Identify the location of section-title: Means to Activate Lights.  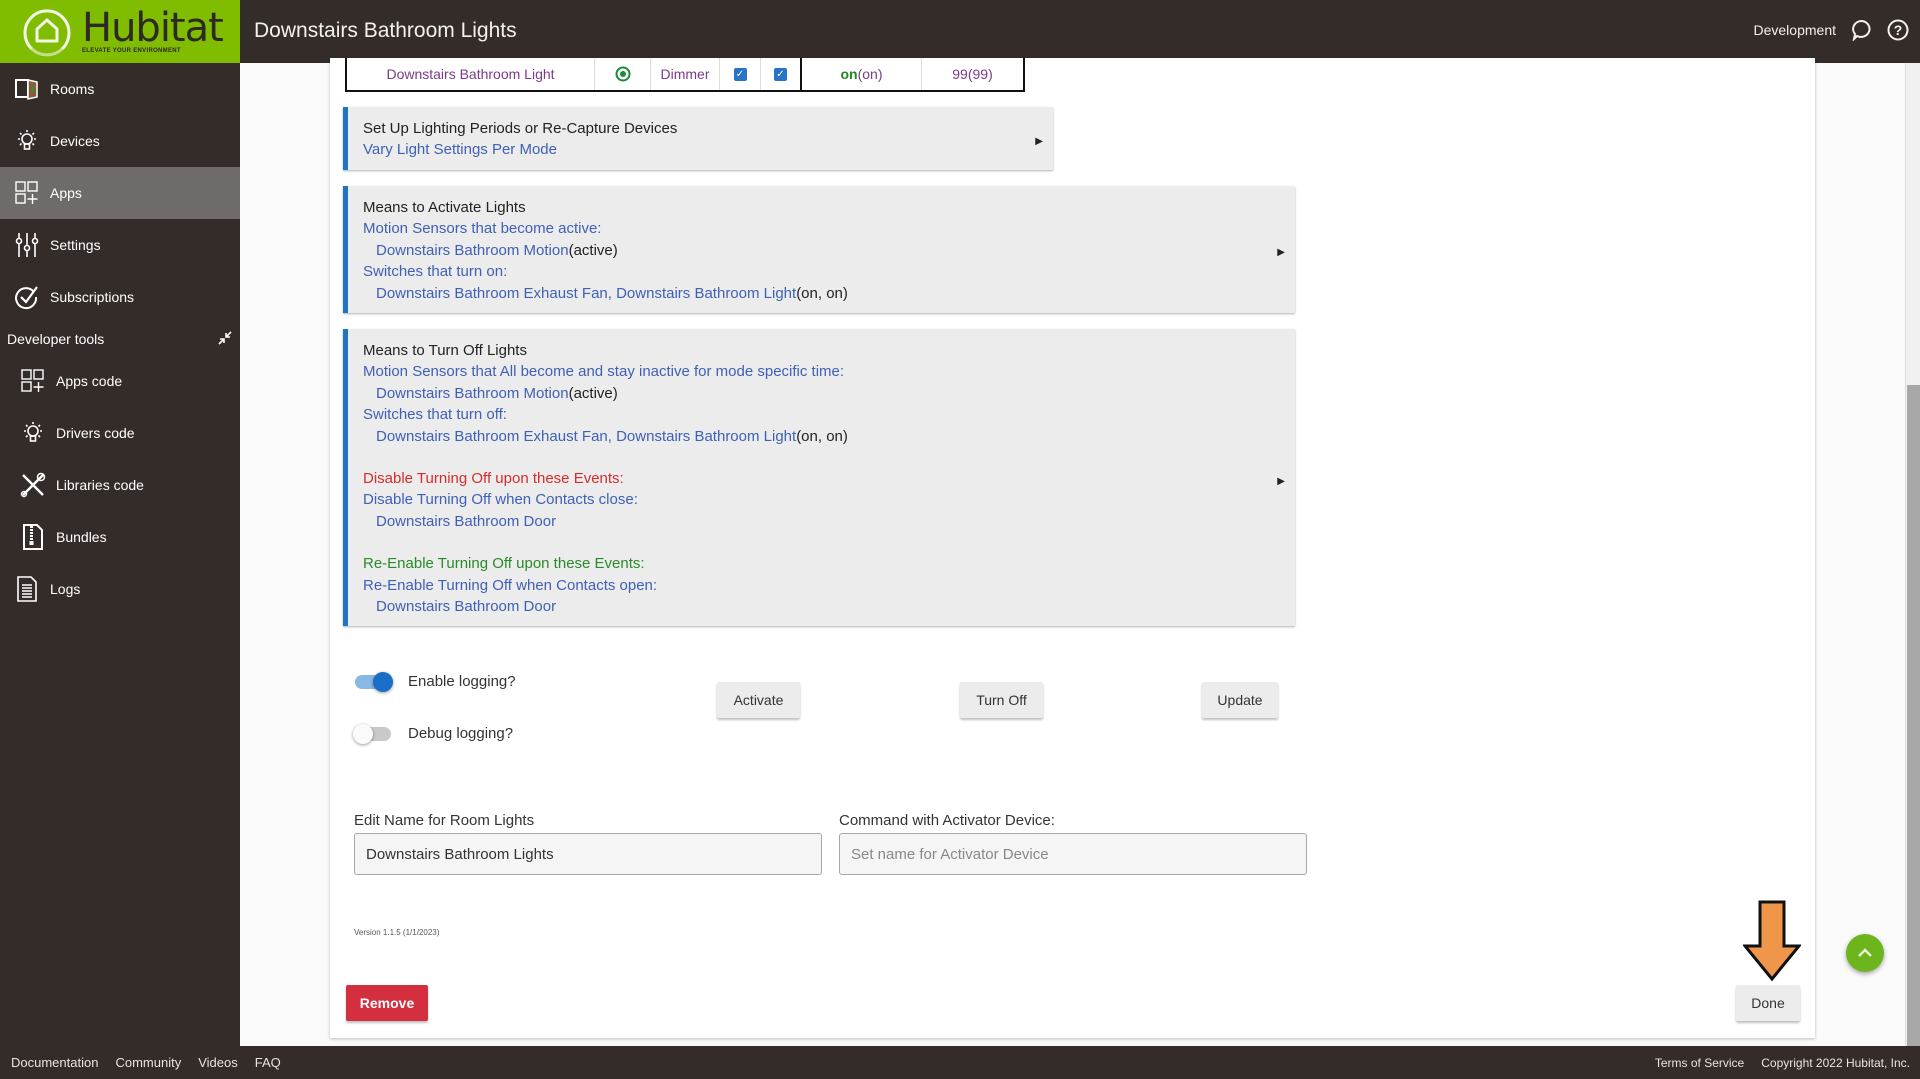
(444, 207).